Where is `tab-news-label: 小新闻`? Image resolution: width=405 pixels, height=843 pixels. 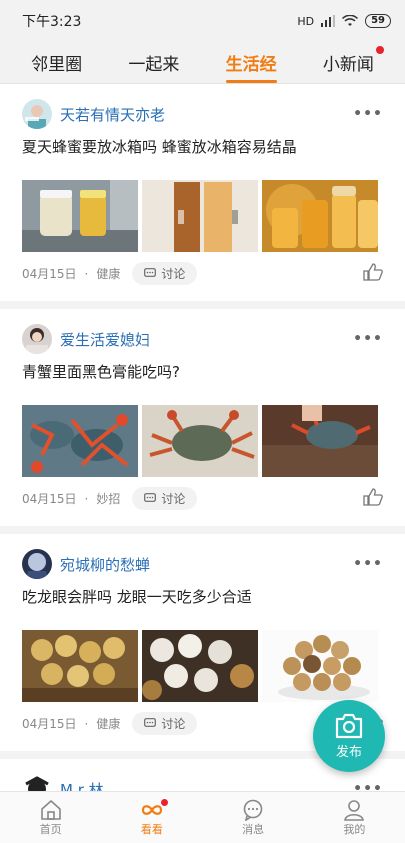 tab-news-label: 小新闻 is located at coordinates (348, 65).